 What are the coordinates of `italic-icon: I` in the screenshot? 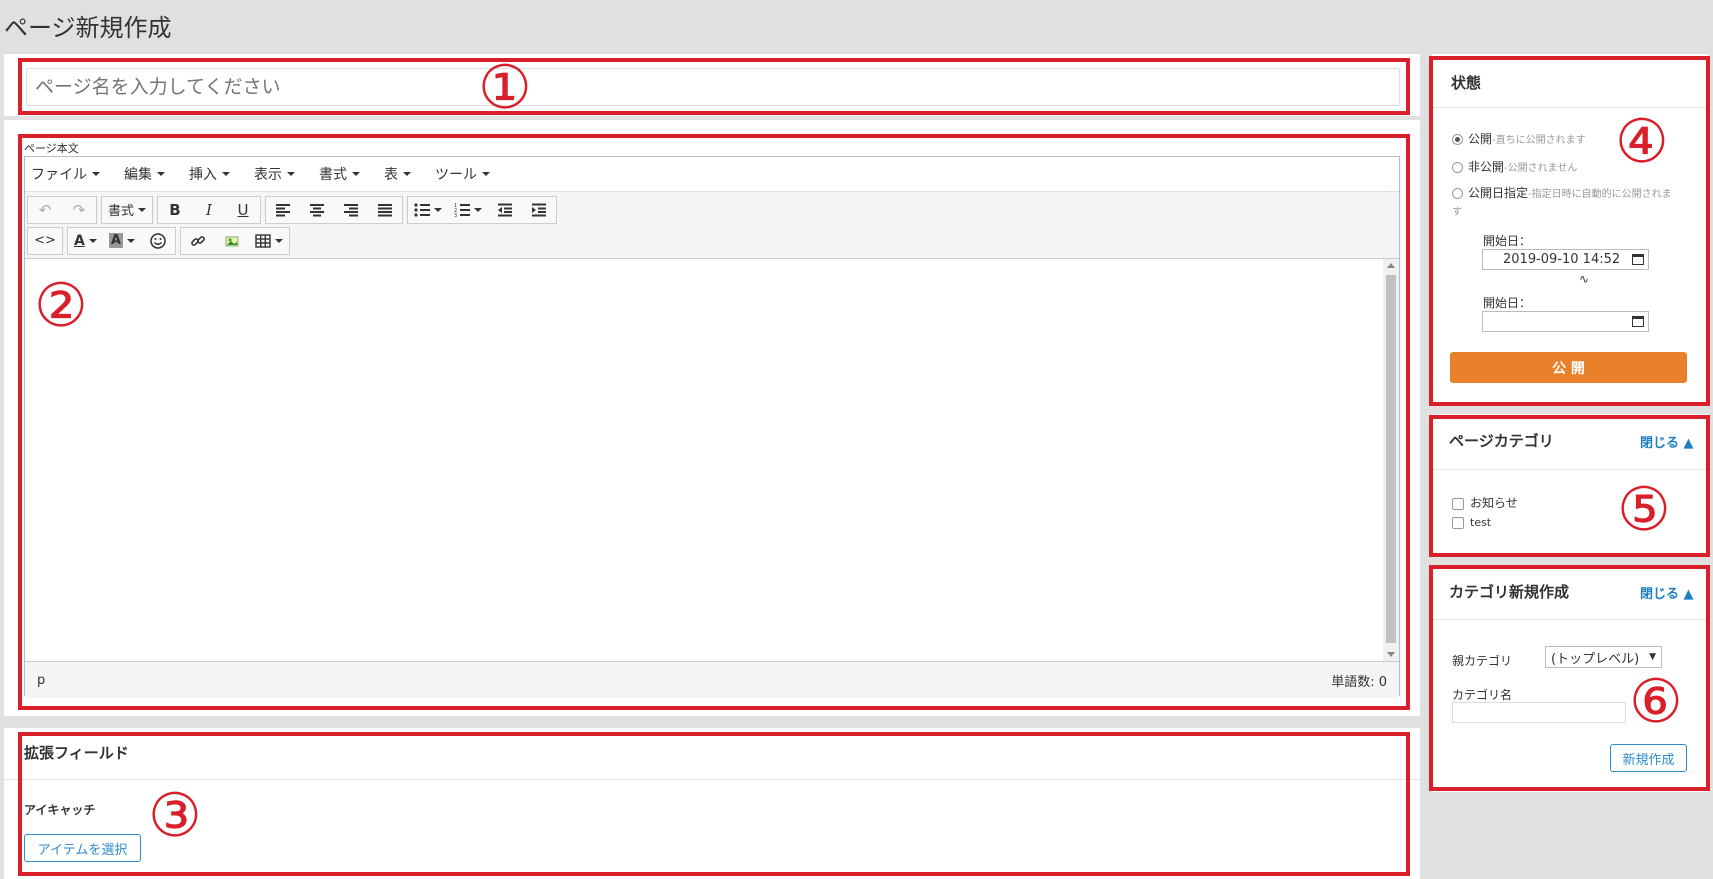 It's located at (209, 210).